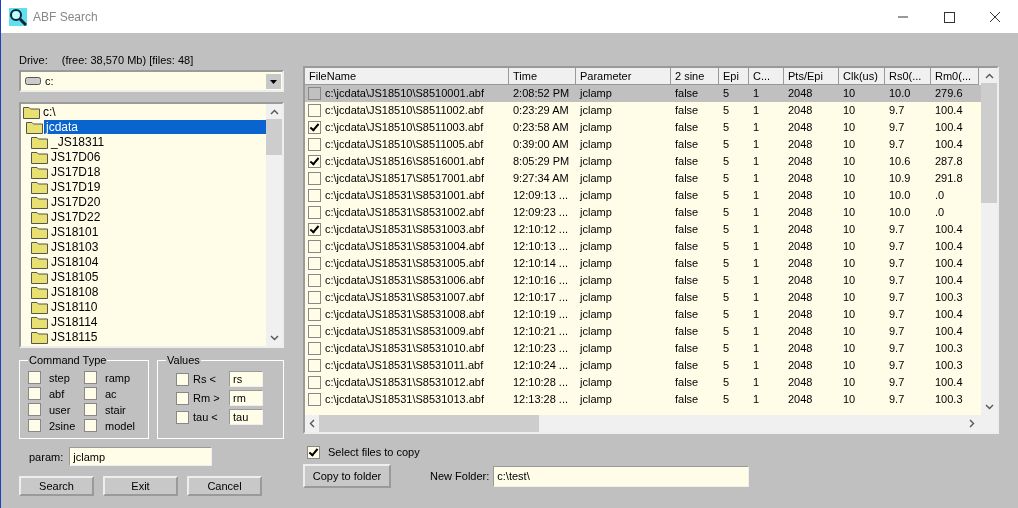  What do you see at coordinates (643, 348) in the screenshot?
I see `table-row: c:\jcdata\JS18531\S8531010.abf 12:10:23 ... jclamp false 5 1 2048 10 9.7 100.3` at bounding box center [643, 348].